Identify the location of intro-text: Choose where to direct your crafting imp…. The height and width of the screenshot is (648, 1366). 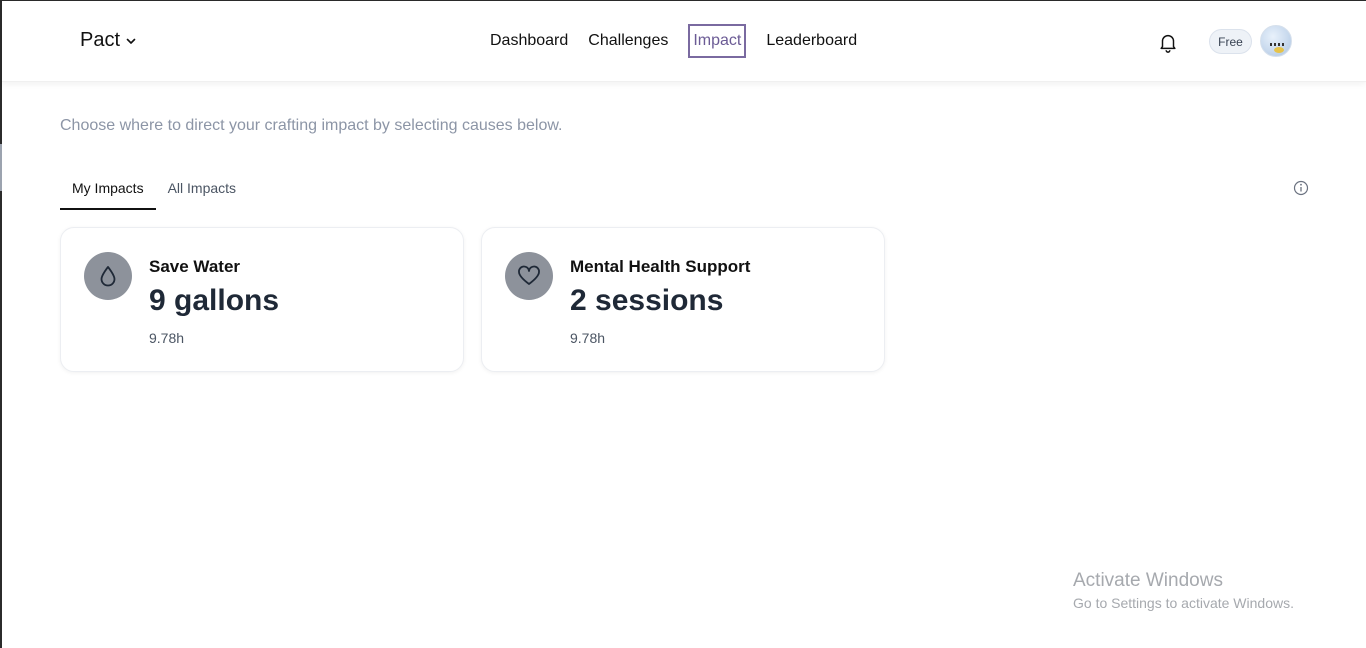
(311, 125).